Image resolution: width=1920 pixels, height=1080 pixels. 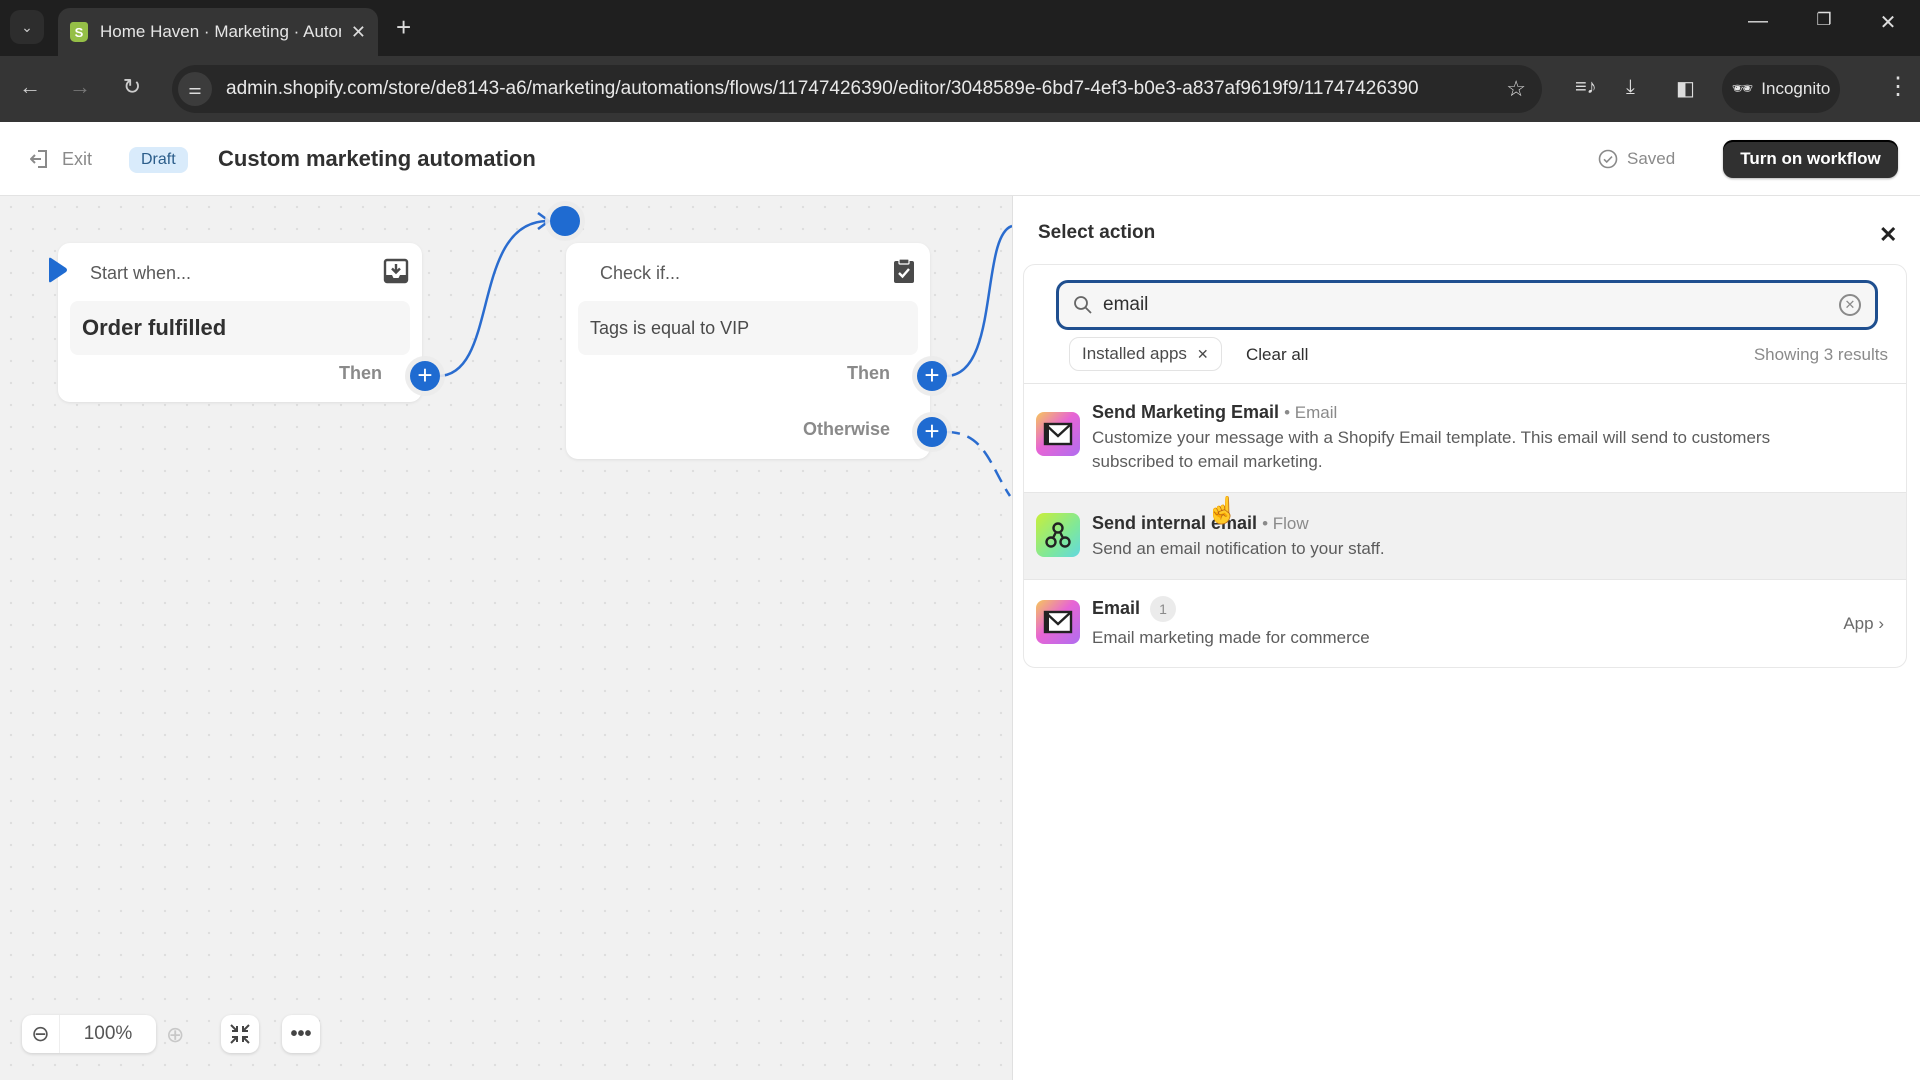 What do you see at coordinates (132, 87) in the screenshot?
I see `reload-button: ↻` at bounding box center [132, 87].